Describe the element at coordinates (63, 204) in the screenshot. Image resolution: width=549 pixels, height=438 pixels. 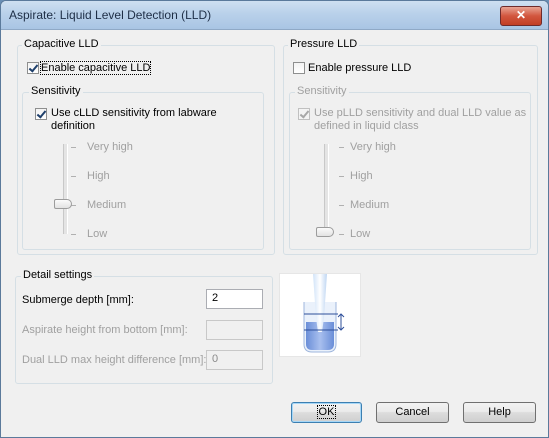
I see `capacitive-sensitivity-slider-thumb` at that location.